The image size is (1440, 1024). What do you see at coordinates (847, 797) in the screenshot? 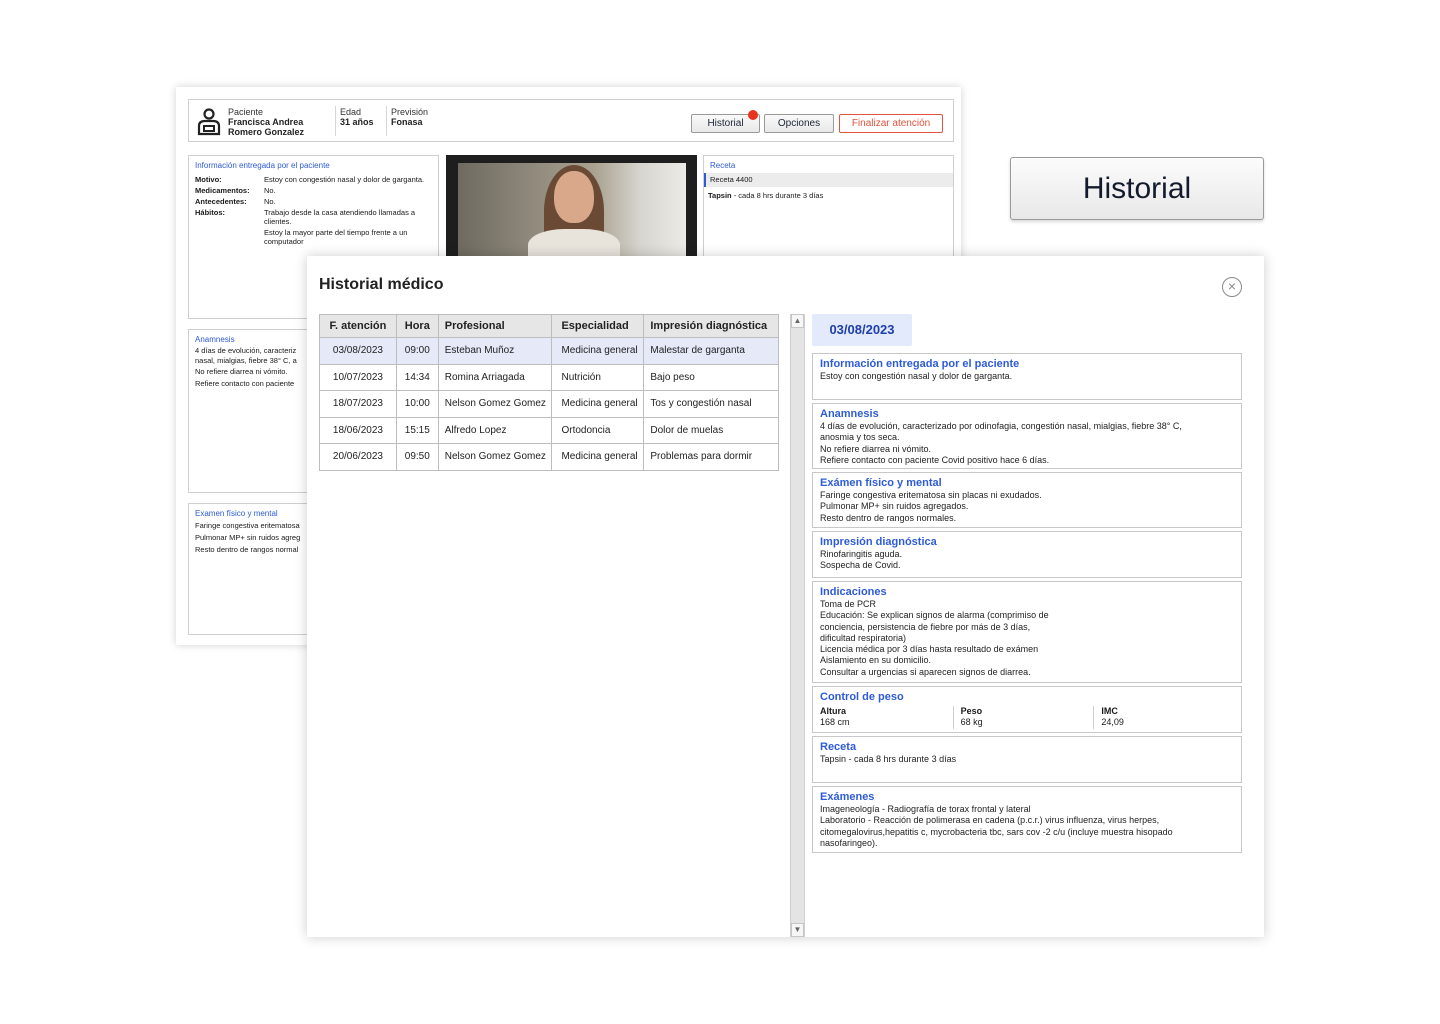
I see `card-title: Exámenes` at bounding box center [847, 797].